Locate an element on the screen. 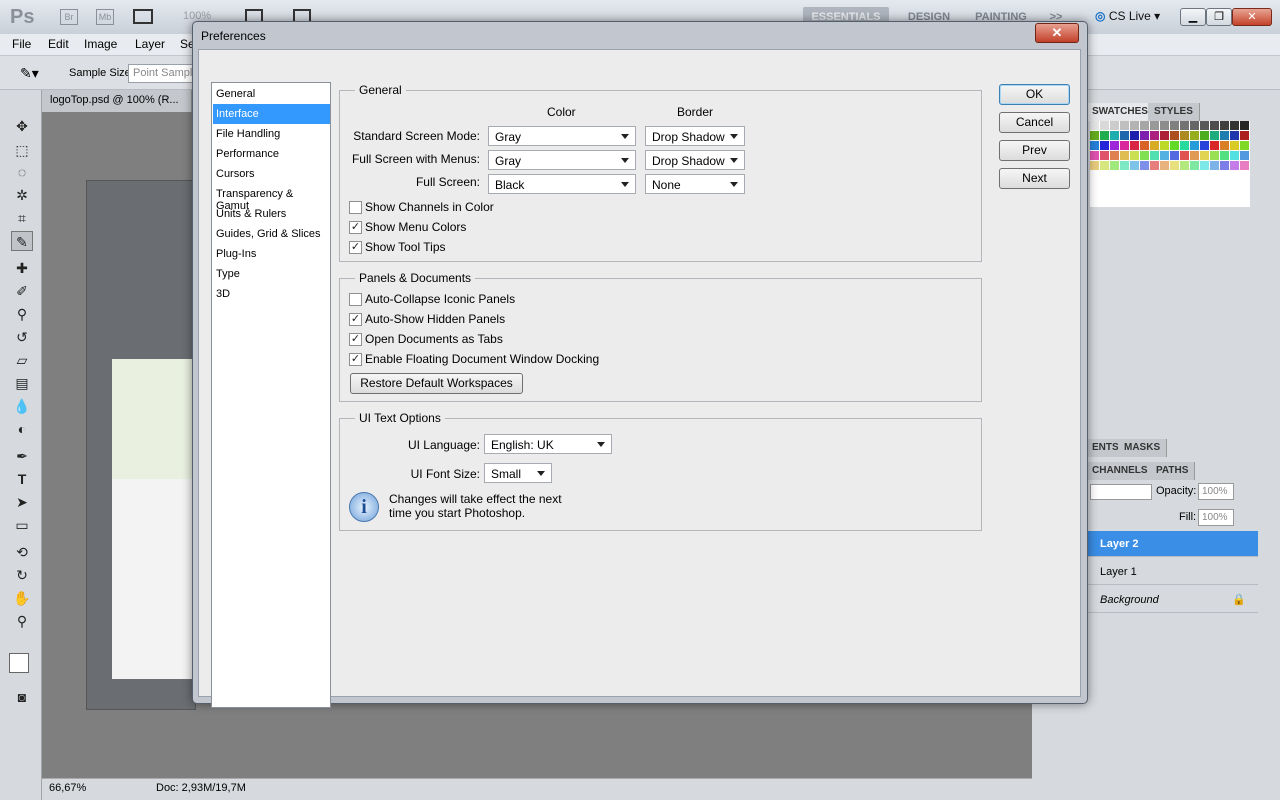 The width and height of the screenshot is (1280, 800). category-performance: Performance is located at coordinates (271, 154).